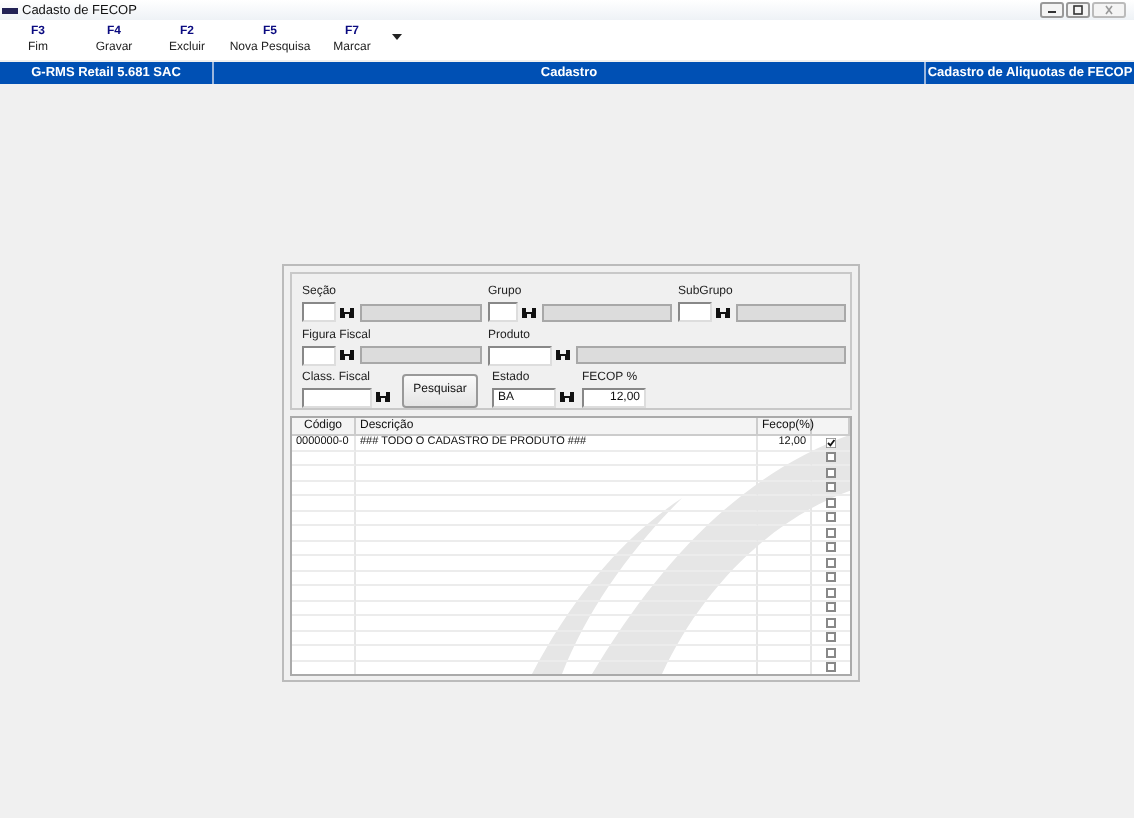 The width and height of the screenshot is (1134, 818). I want to click on maximize-icon, so click(1078, 10).